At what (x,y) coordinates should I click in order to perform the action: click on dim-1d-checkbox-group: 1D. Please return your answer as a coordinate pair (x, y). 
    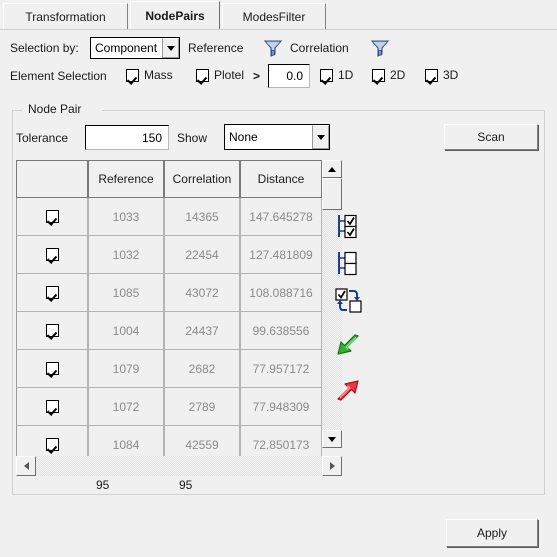
    Looking at the image, I should click on (336, 75).